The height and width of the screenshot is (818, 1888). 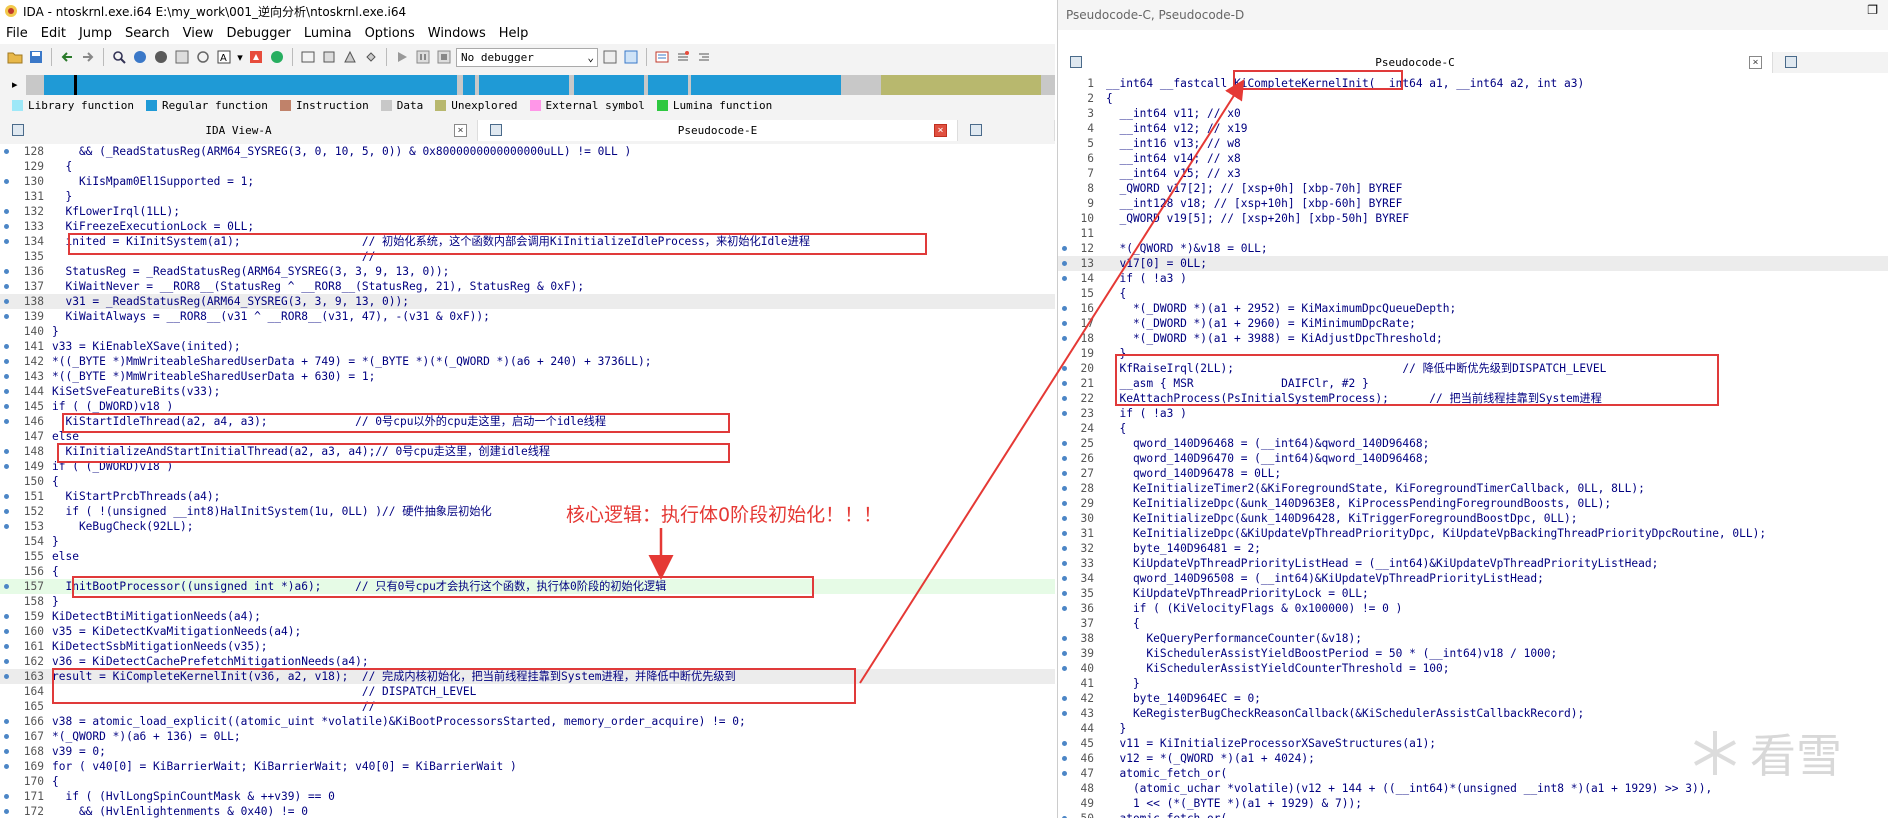 What do you see at coordinates (156, 616) in the screenshot?
I see `code-text: KiDetectBtiMitigationNeeds(a4);` at bounding box center [156, 616].